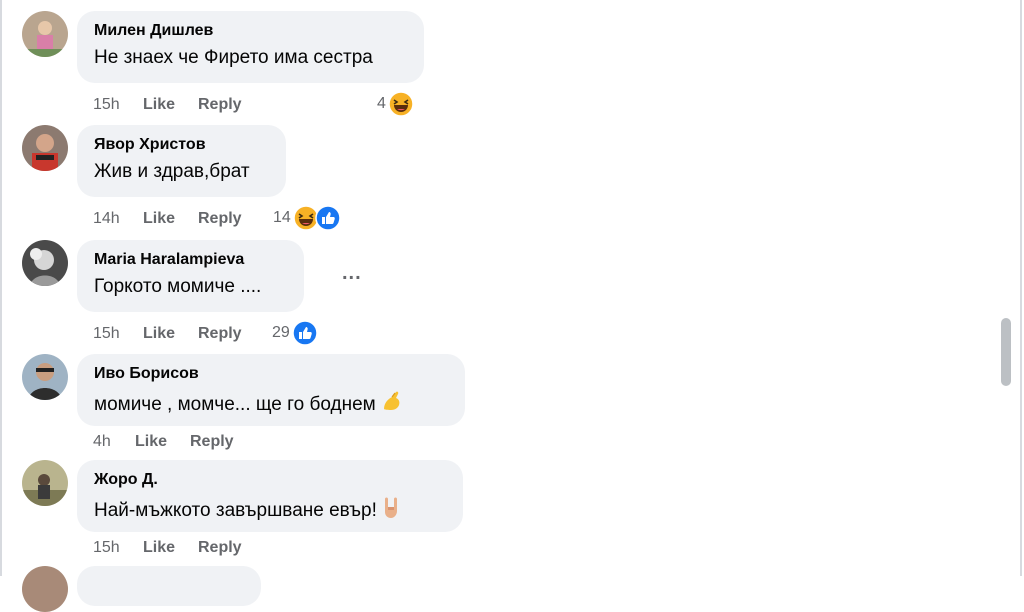  What do you see at coordinates (45, 589) in the screenshot?
I see `next-comment-avatar` at bounding box center [45, 589].